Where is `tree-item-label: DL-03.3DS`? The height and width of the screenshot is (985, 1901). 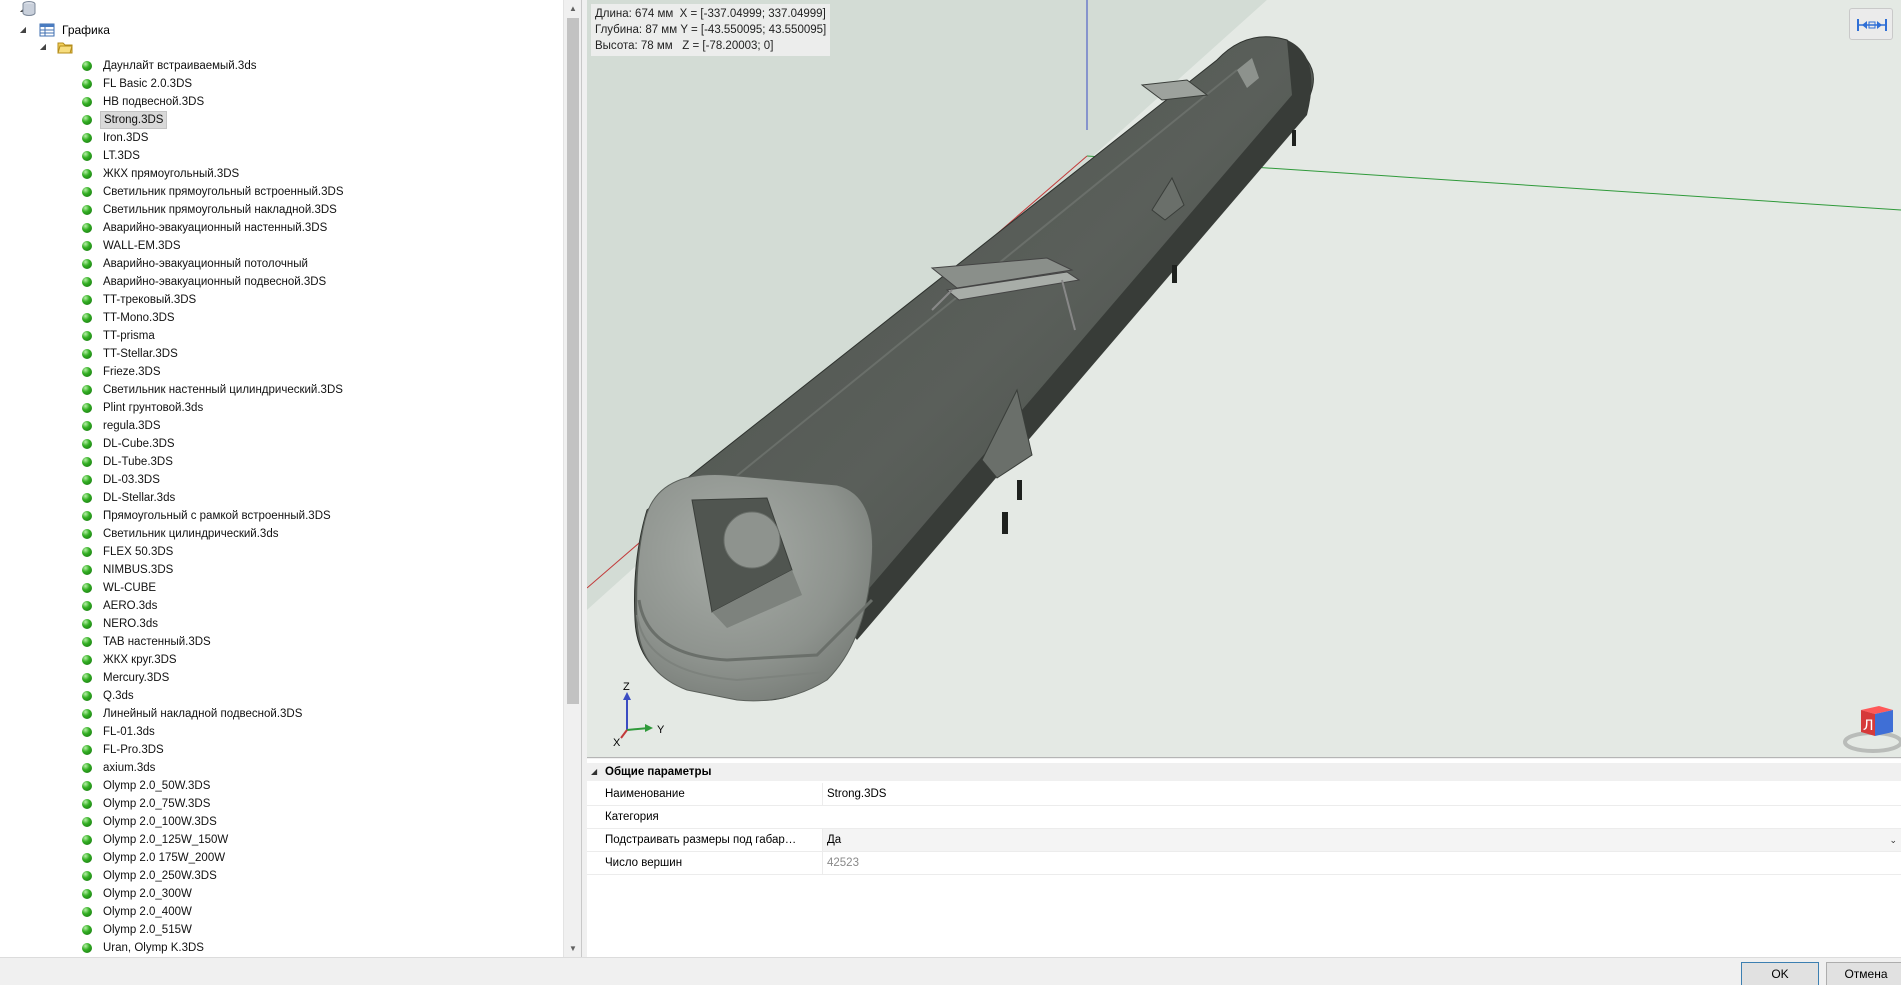 tree-item-label: DL-03.3DS is located at coordinates (131, 480).